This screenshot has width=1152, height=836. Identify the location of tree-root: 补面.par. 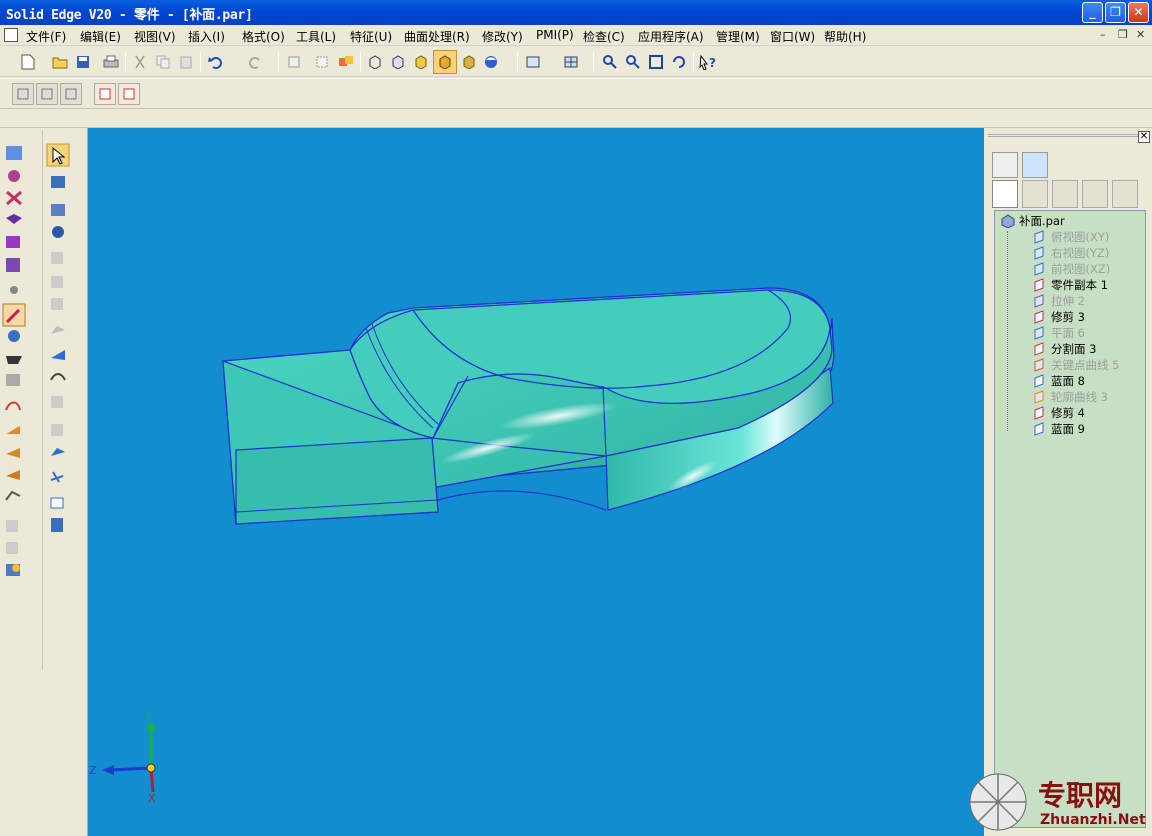
(1033, 221).